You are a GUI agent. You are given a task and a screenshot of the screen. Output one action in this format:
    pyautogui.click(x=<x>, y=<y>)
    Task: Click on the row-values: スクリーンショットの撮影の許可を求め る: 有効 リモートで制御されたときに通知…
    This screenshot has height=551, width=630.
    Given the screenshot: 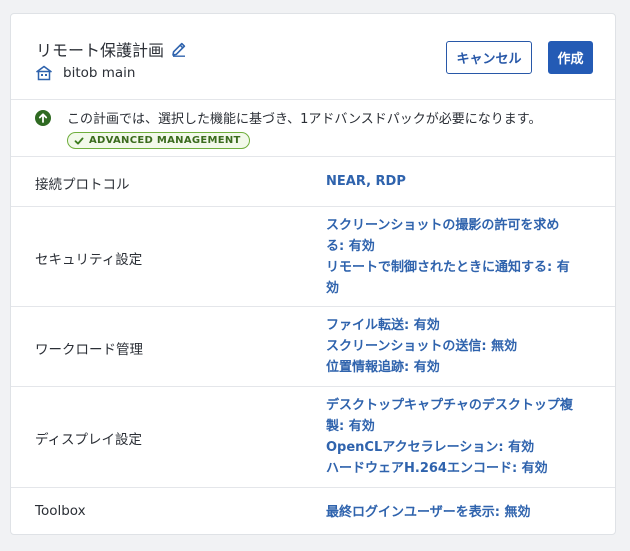 What is the action you would take?
    pyautogui.click(x=461, y=257)
    